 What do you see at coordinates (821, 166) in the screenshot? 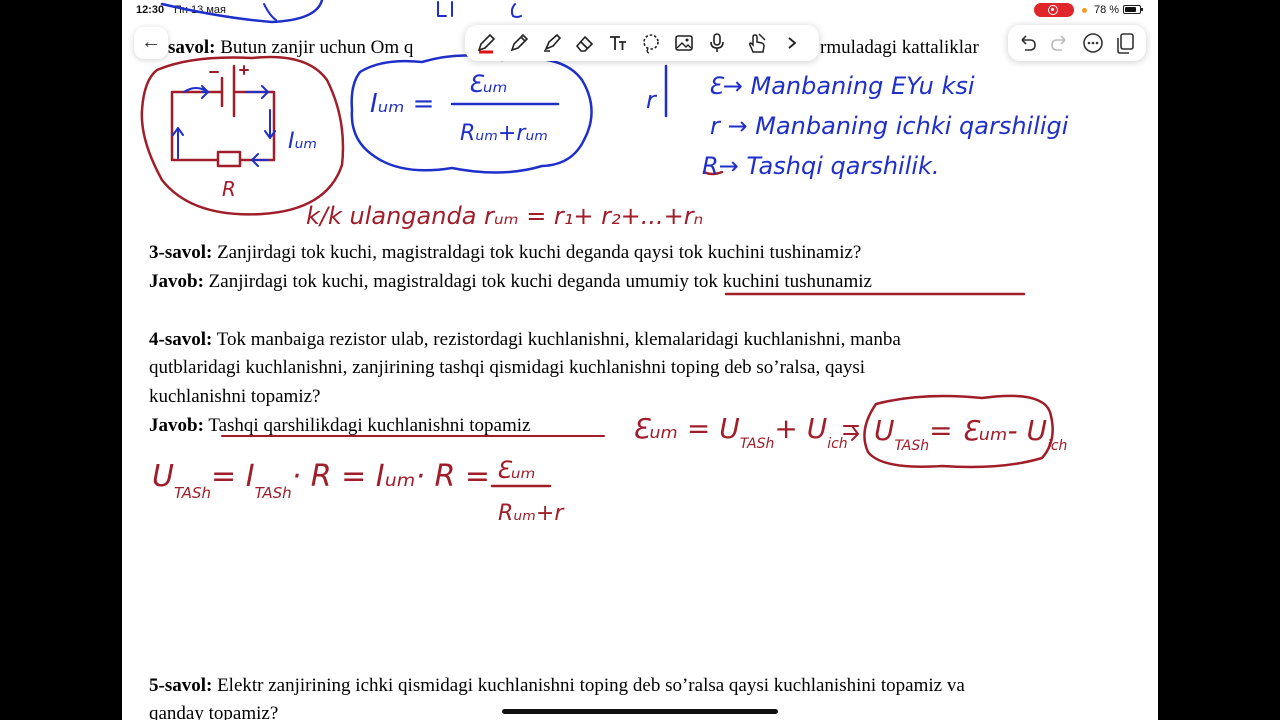
I see `legend-line-external: R→ Tashqi qarshilik.` at bounding box center [821, 166].